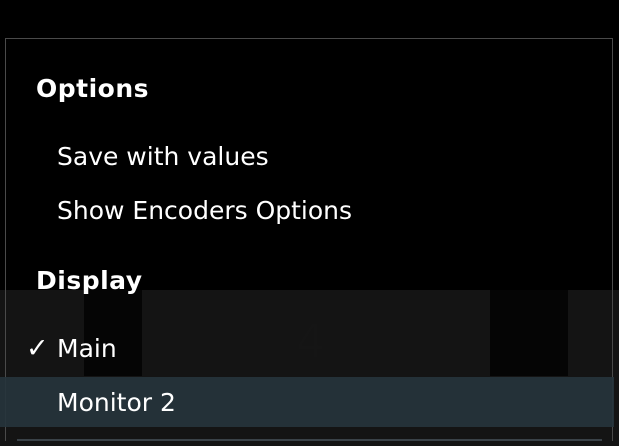 This screenshot has width=619, height=446. I want to click on menu-item-show-encoders-options: Show Encoders Options, so click(309, 210).